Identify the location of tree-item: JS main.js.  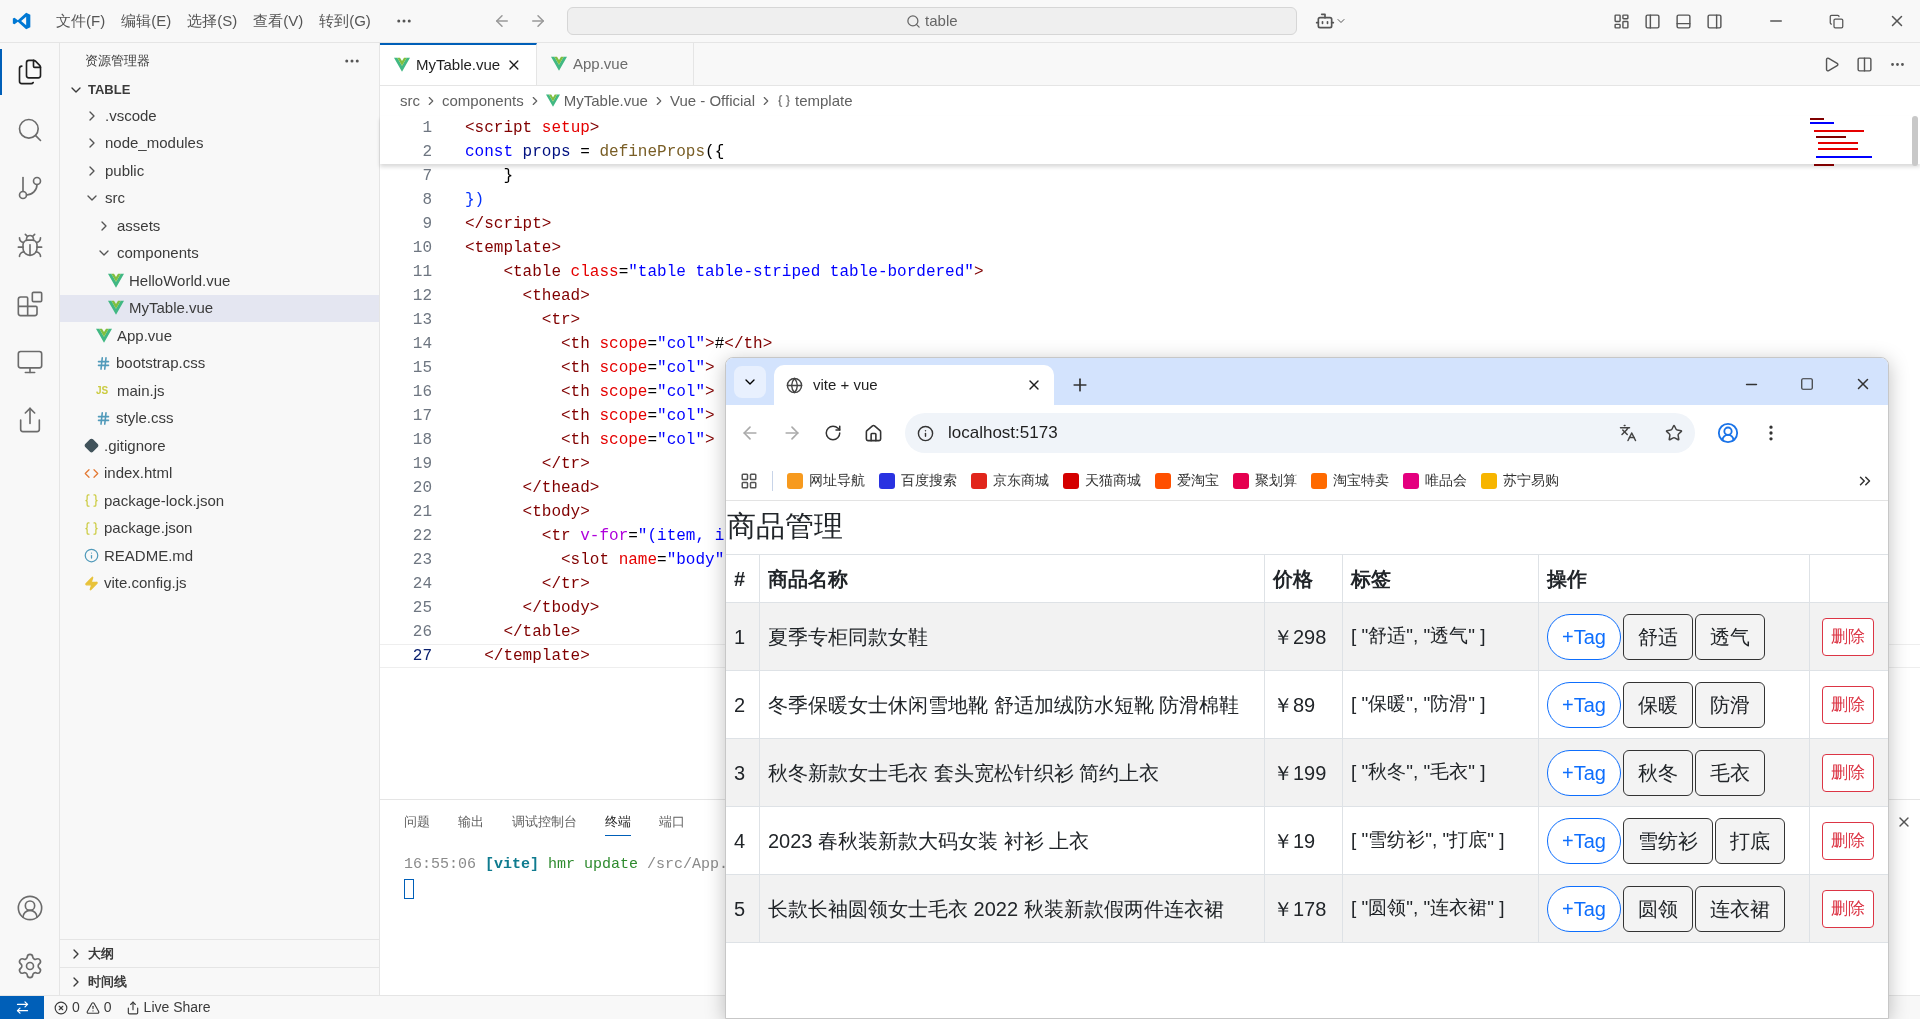
(219, 391).